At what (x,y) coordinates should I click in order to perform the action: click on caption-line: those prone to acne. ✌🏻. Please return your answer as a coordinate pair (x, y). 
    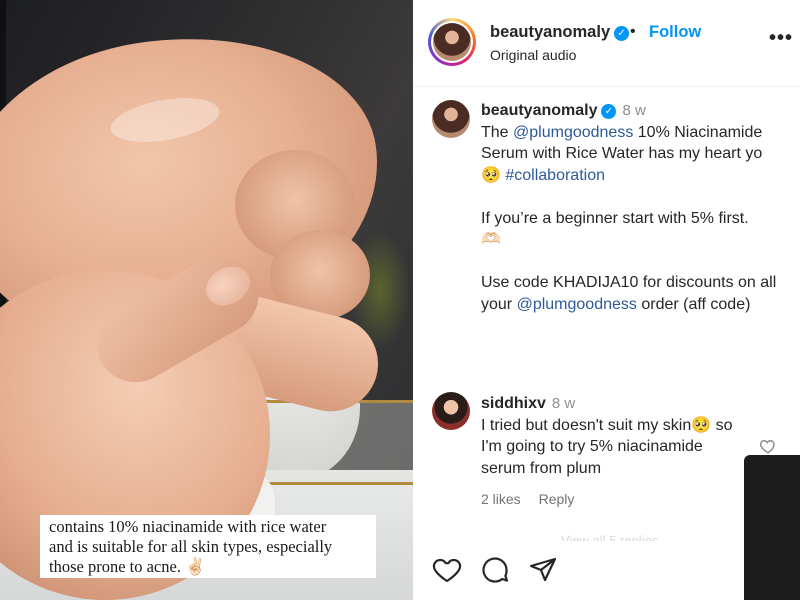
    Looking at the image, I should click on (127, 566).